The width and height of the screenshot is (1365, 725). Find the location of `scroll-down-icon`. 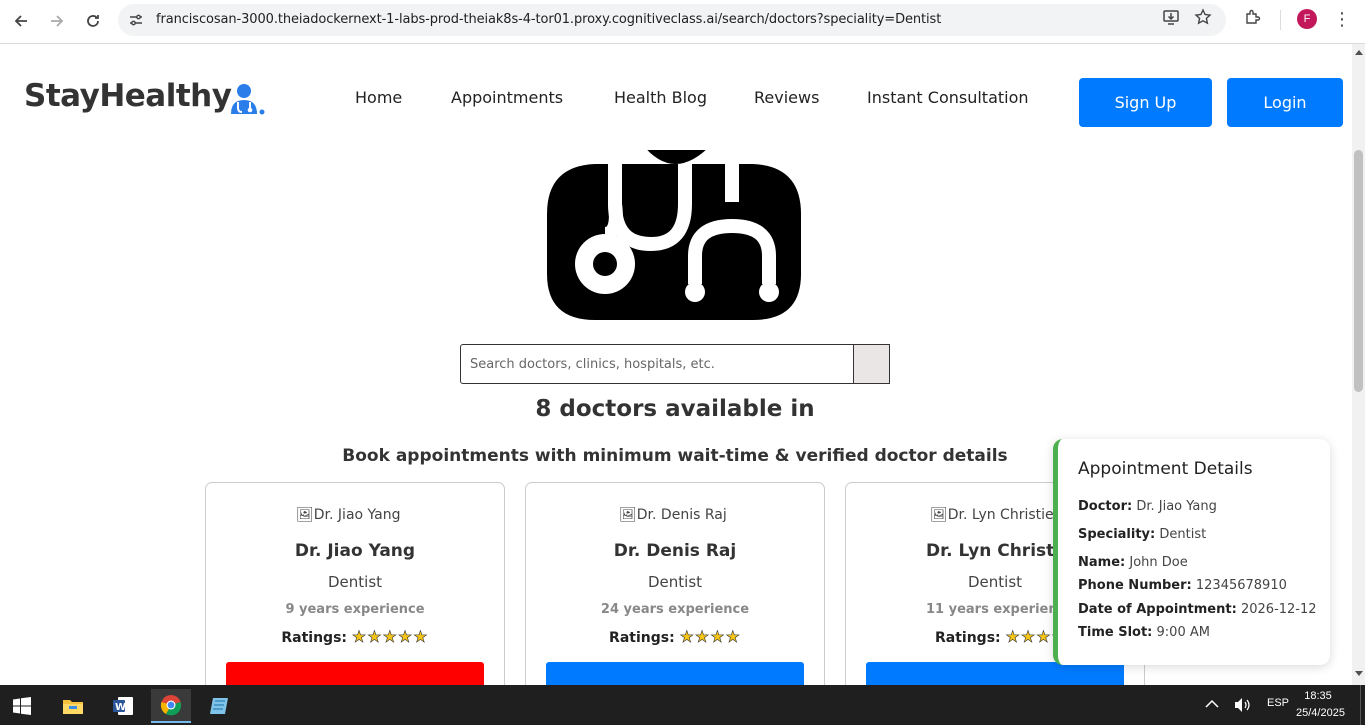

scroll-down-icon is located at coordinates (1359, 673).